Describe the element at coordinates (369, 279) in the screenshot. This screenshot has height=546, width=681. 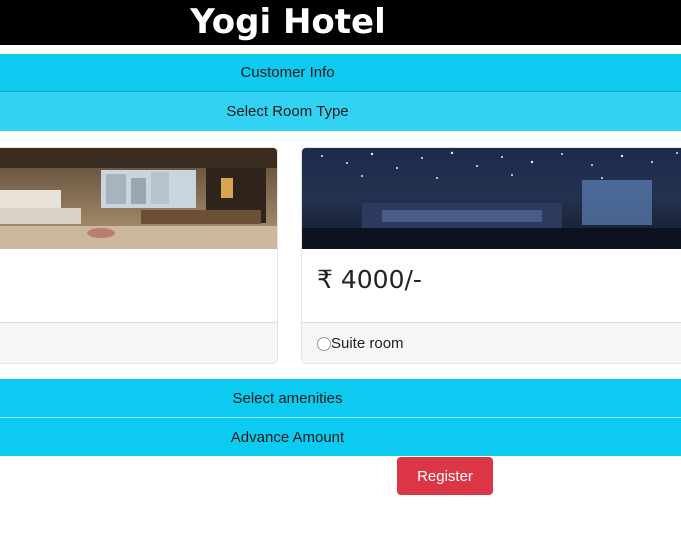
I see `room-price-suite: ₹ 4000/-` at that location.